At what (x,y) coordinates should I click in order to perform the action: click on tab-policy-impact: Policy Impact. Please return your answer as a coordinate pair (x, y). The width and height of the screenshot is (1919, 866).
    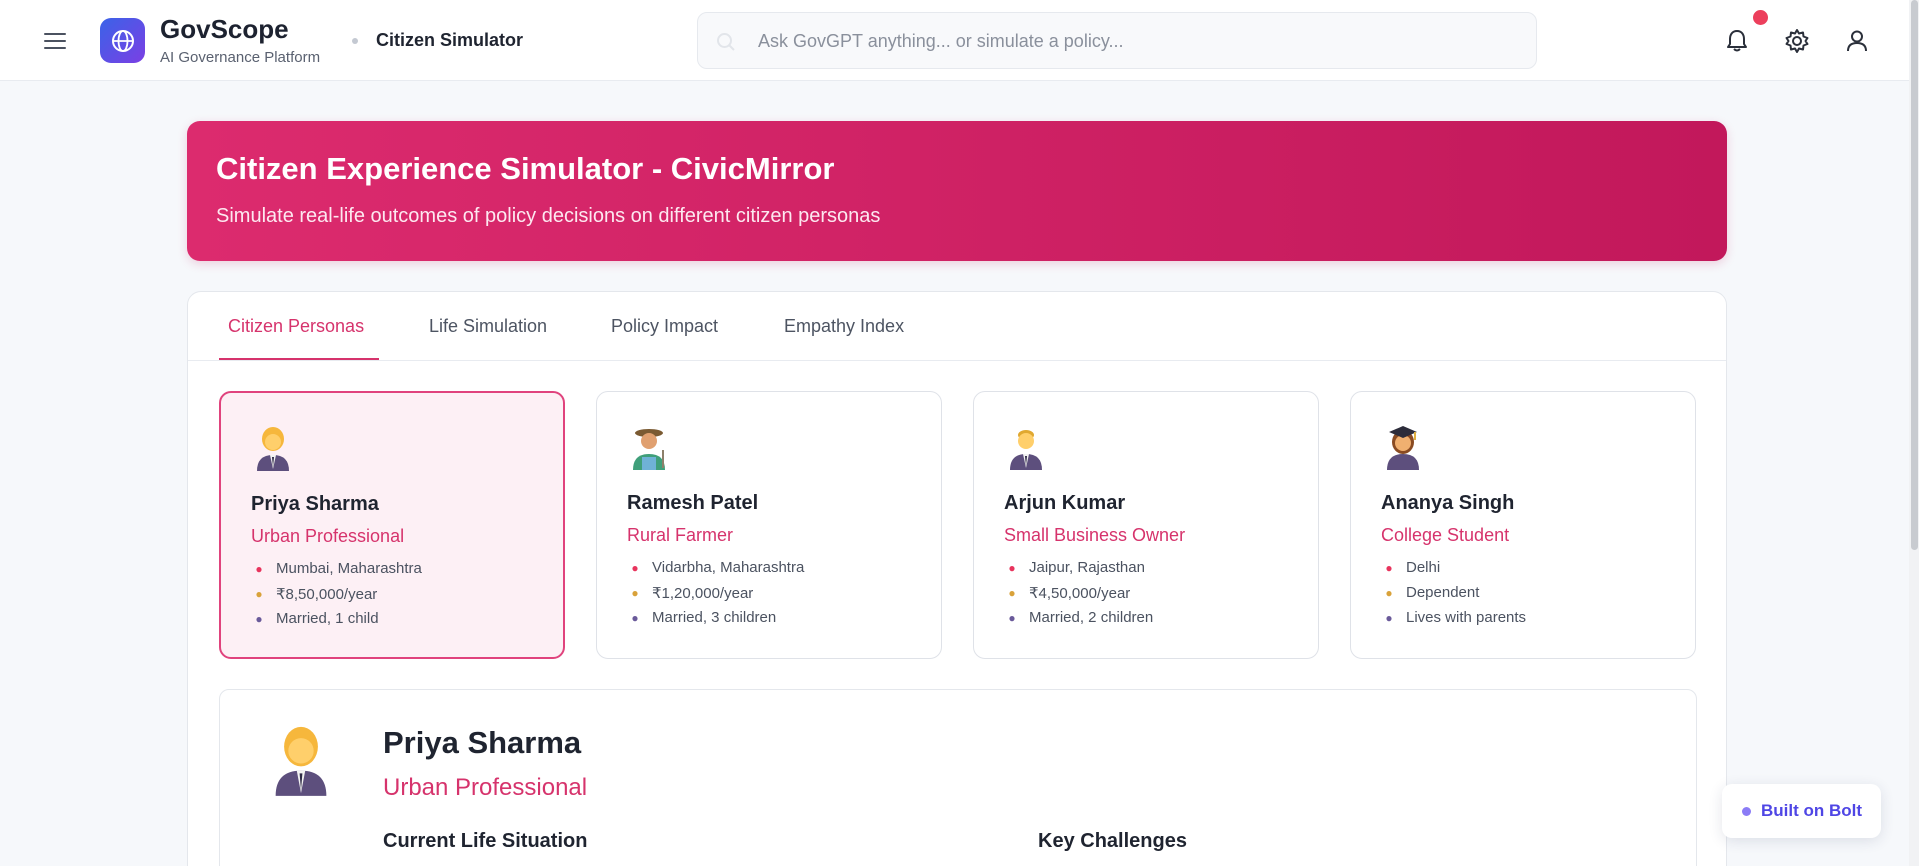
    Looking at the image, I should click on (664, 326).